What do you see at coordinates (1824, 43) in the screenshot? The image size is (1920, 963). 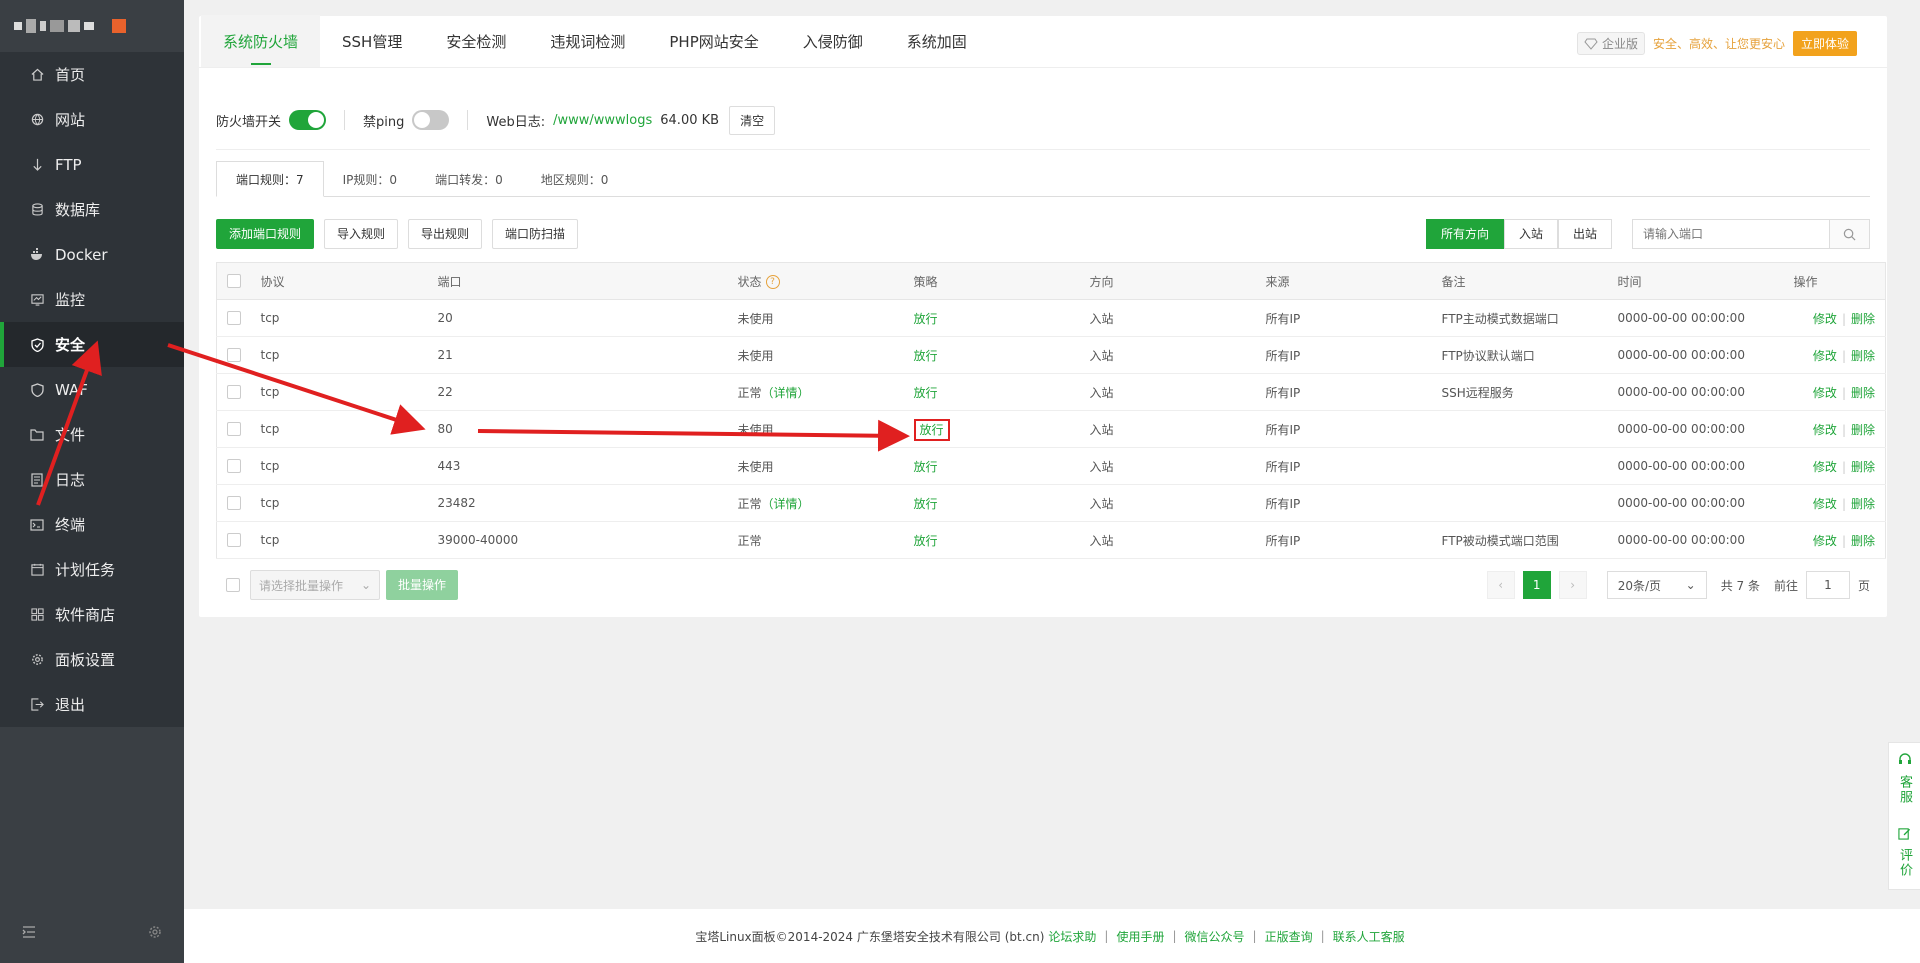 I see `try-now-button: 立即体验` at bounding box center [1824, 43].